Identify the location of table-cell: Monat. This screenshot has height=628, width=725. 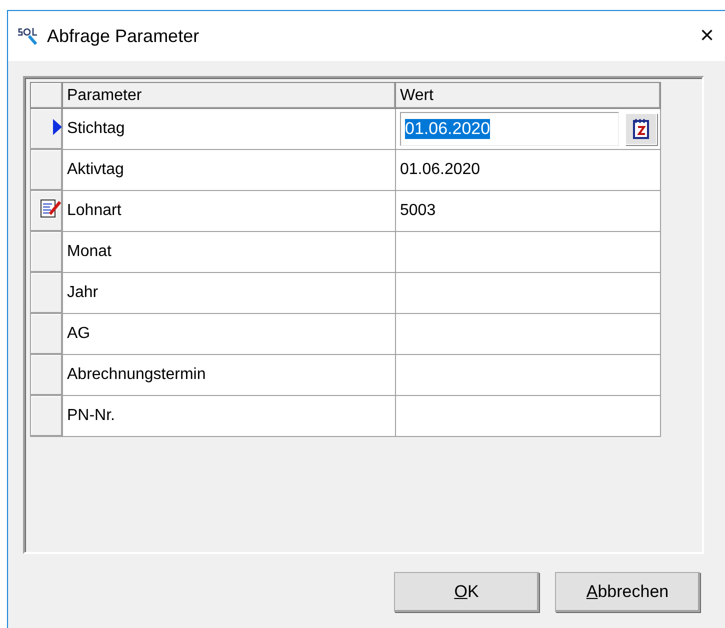
(229, 252).